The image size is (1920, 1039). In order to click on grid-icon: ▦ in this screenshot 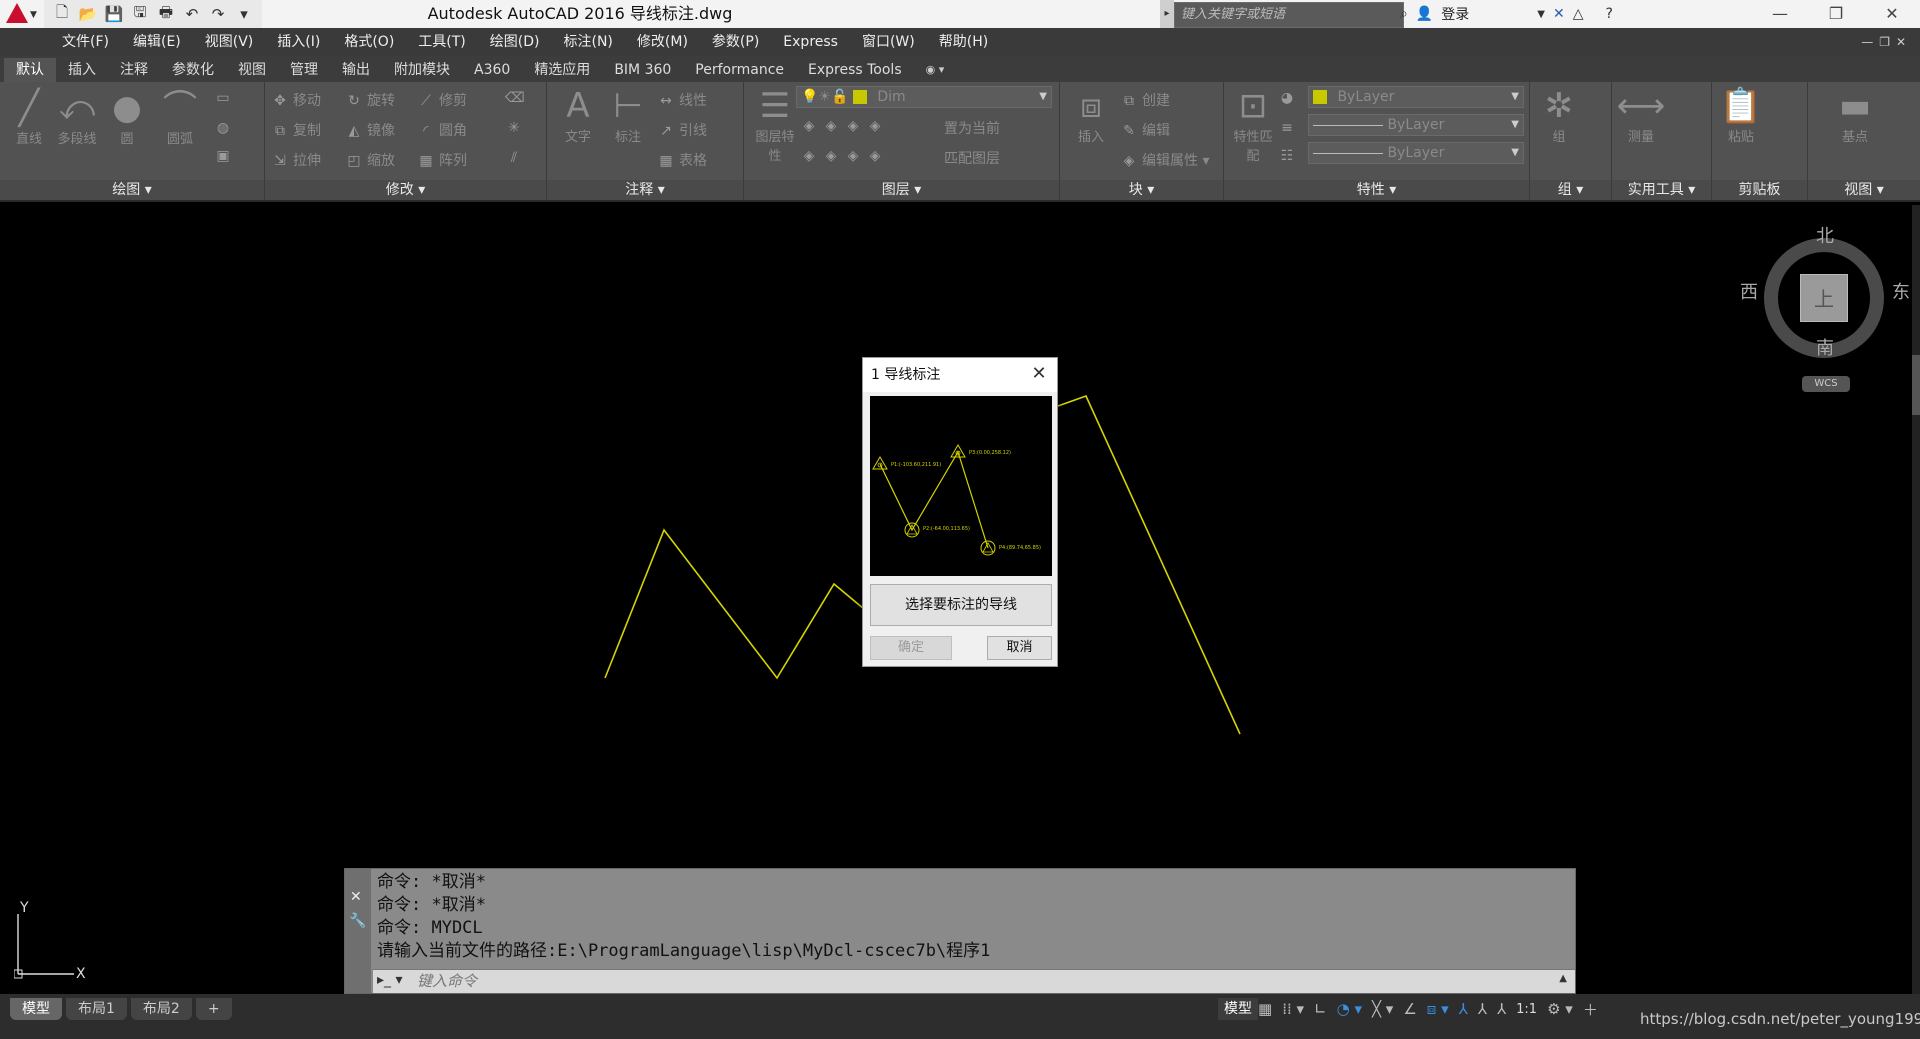, I will do `click(1265, 1009)`.